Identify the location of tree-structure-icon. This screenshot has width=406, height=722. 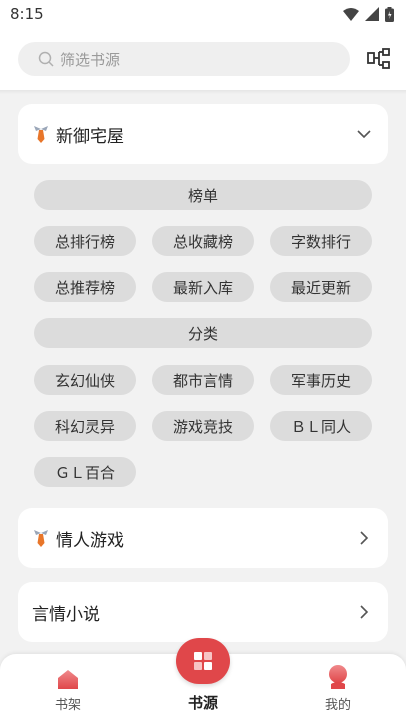
(378, 58).